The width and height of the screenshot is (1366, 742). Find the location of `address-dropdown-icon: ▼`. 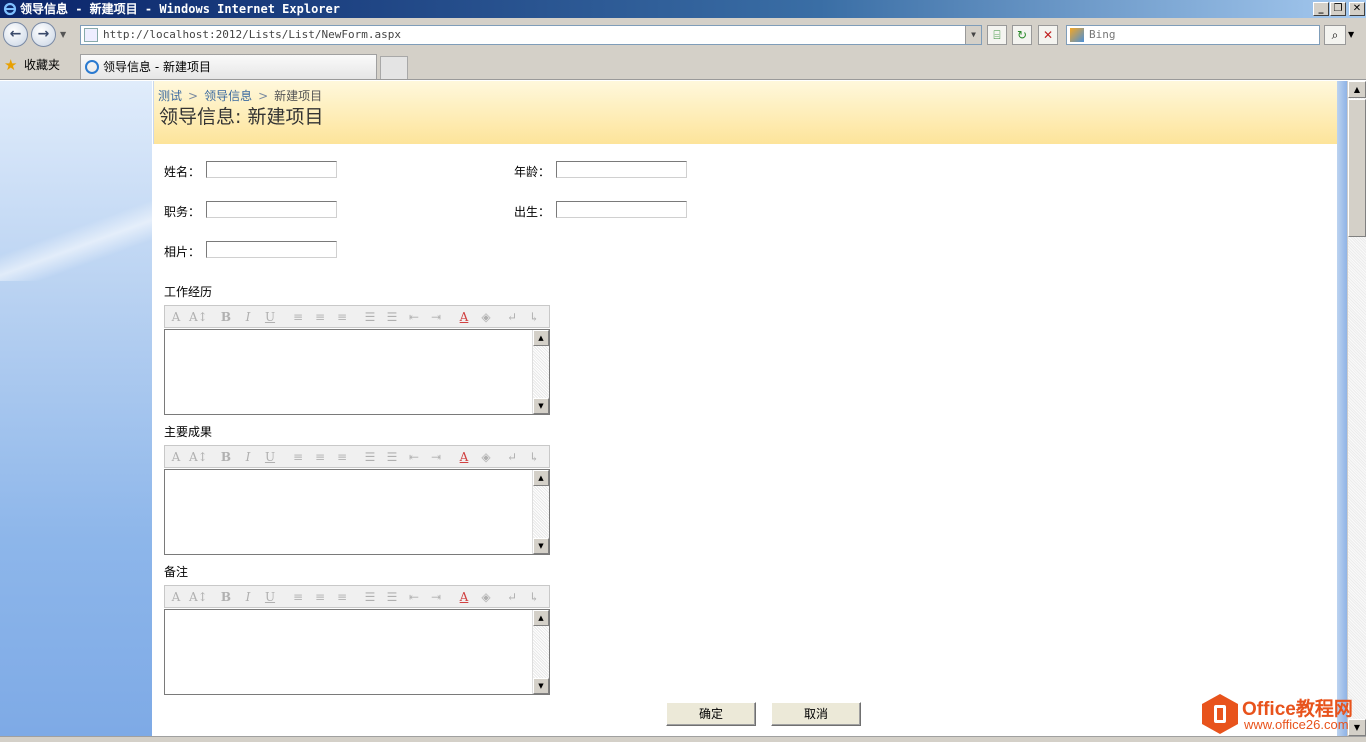

address-dropdown-icon: ▼ is located at coordinates (973, 35).